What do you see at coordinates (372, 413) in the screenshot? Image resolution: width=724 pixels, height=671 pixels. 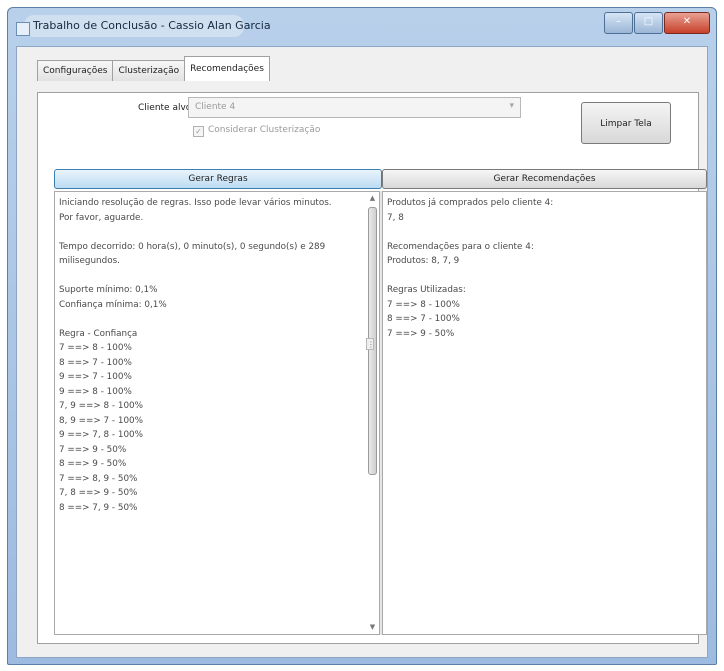 I see `regras-scrollbar: ▲ ▼` at bounding box center [372, 413].